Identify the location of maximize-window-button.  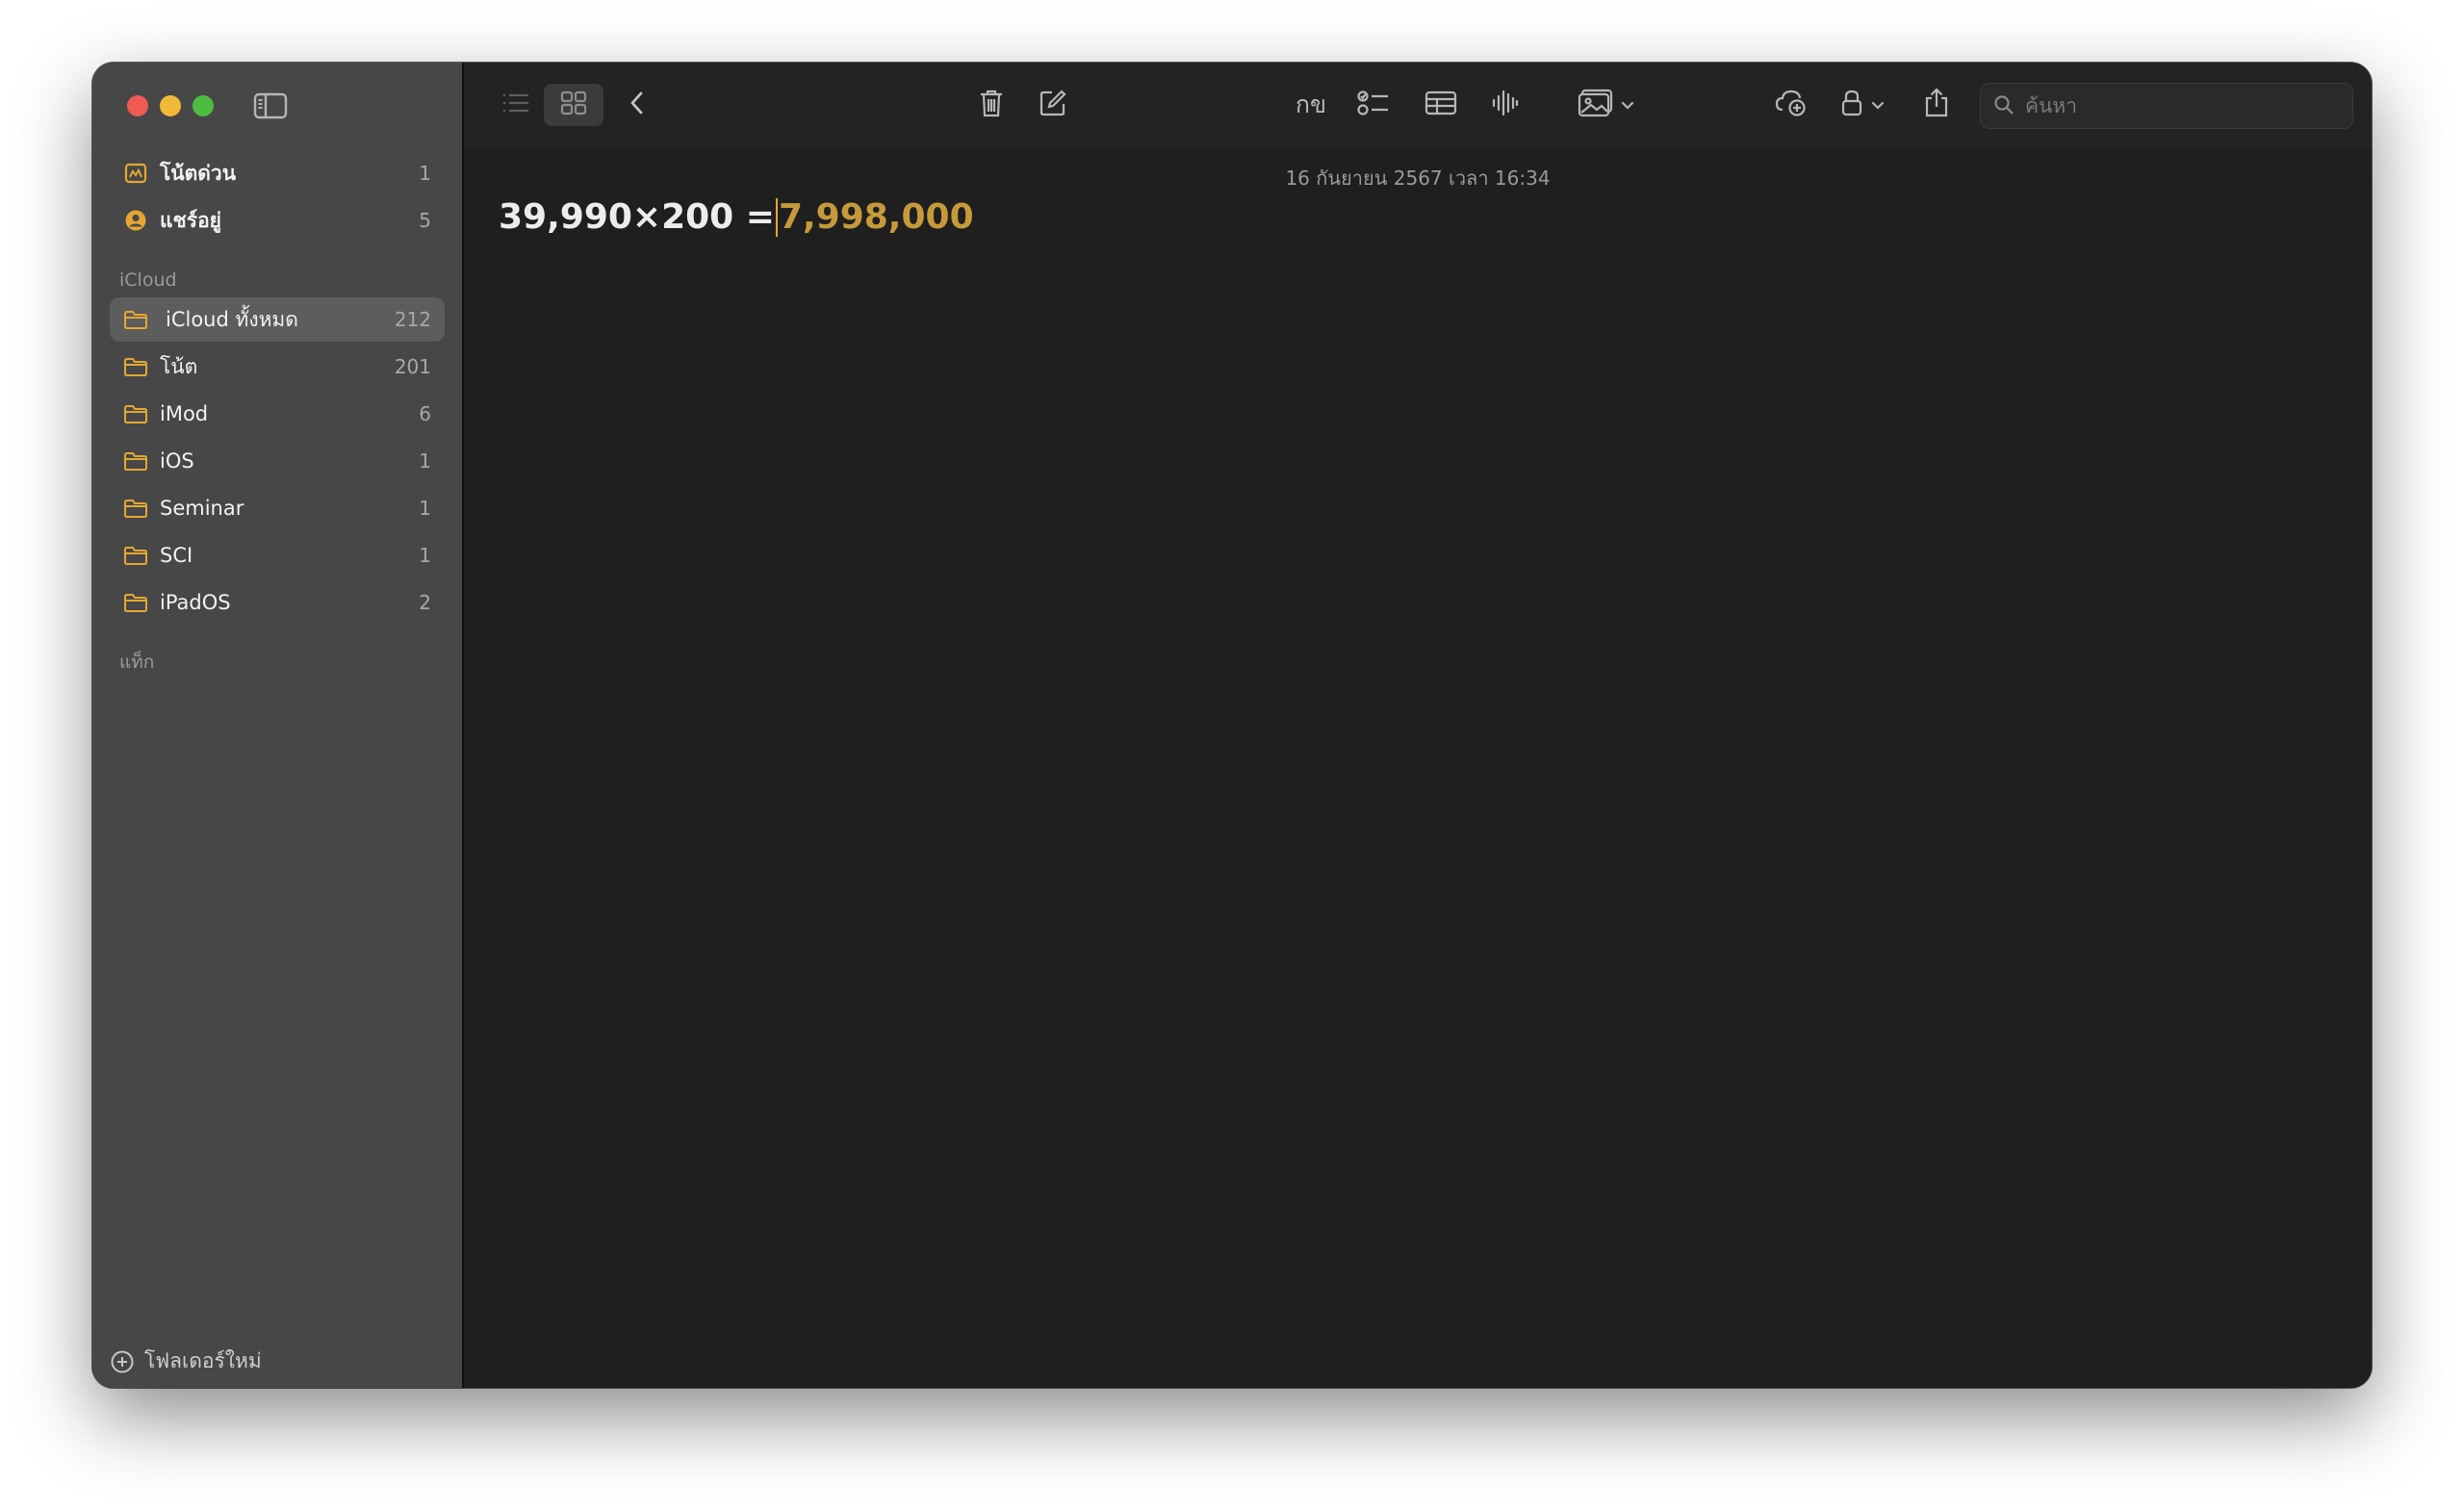
(203, 105).